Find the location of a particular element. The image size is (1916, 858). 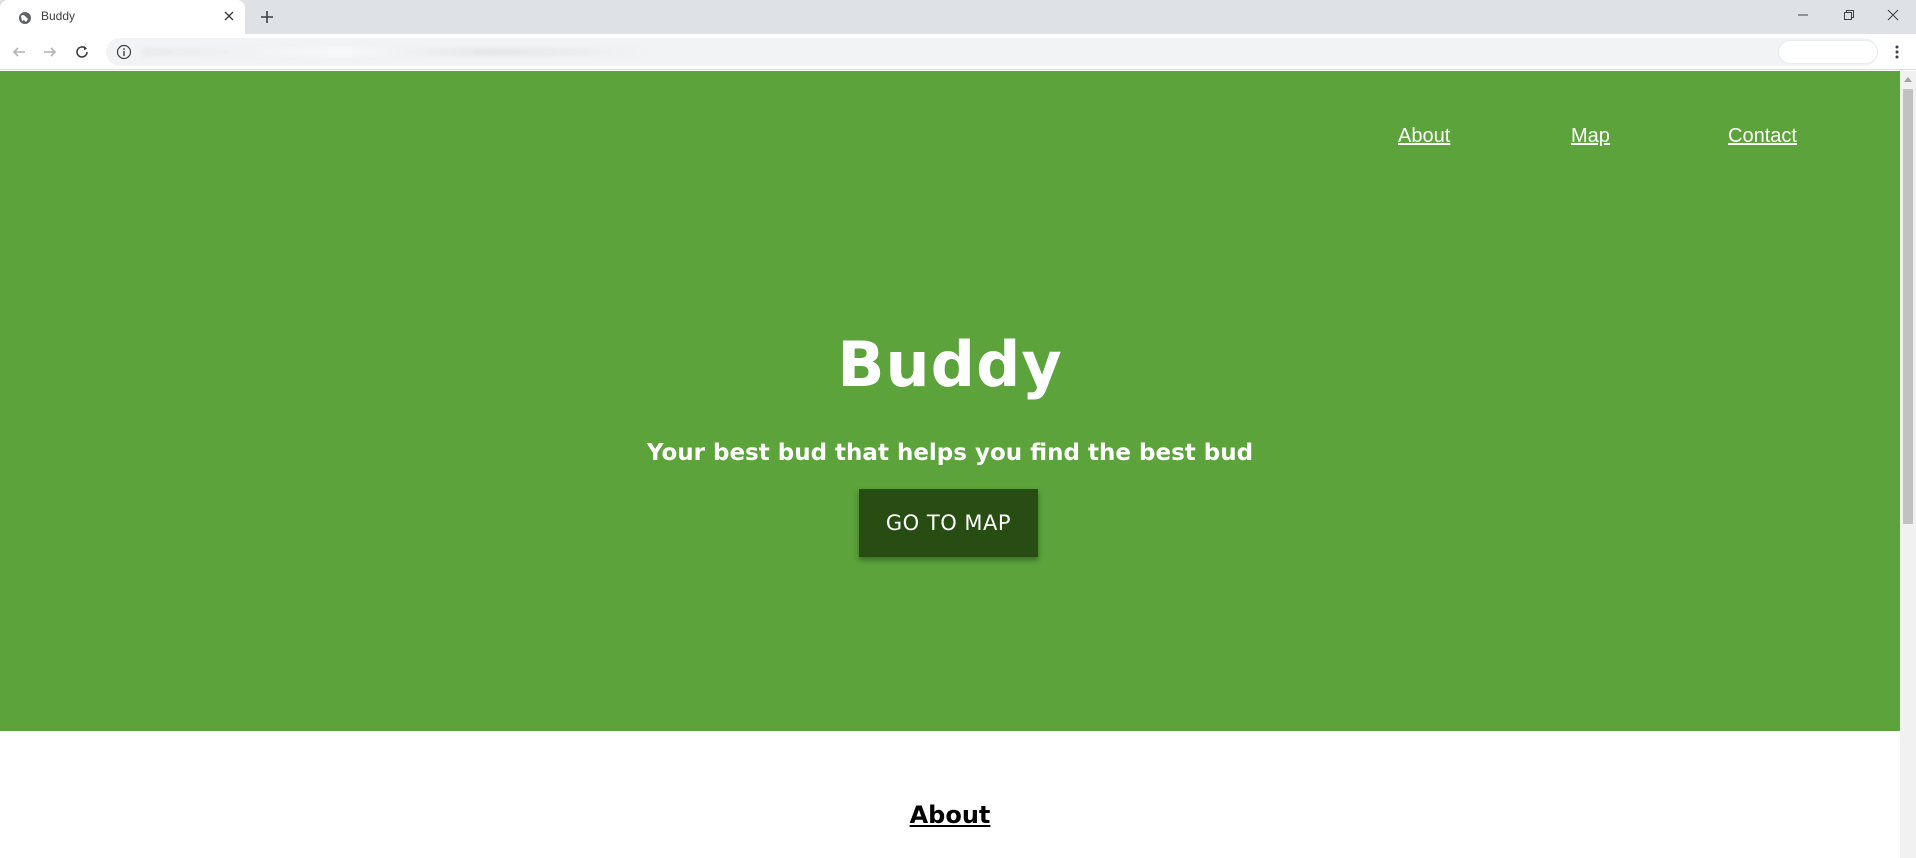

url-text-redacted is located at coordinates (392, 52).